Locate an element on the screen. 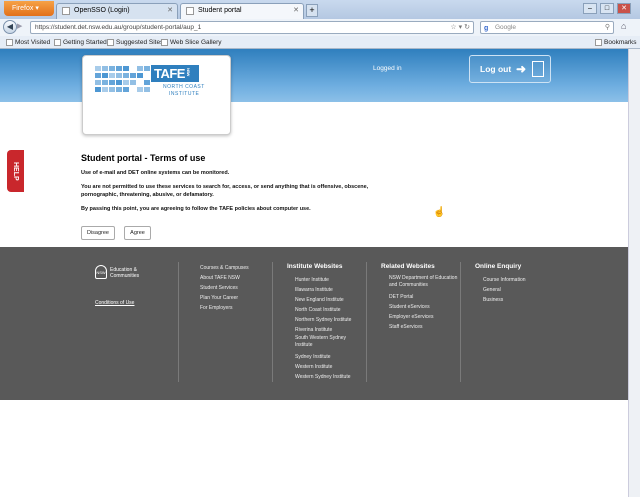  footer-link: New England Institute is located at coordinates (327, 300).